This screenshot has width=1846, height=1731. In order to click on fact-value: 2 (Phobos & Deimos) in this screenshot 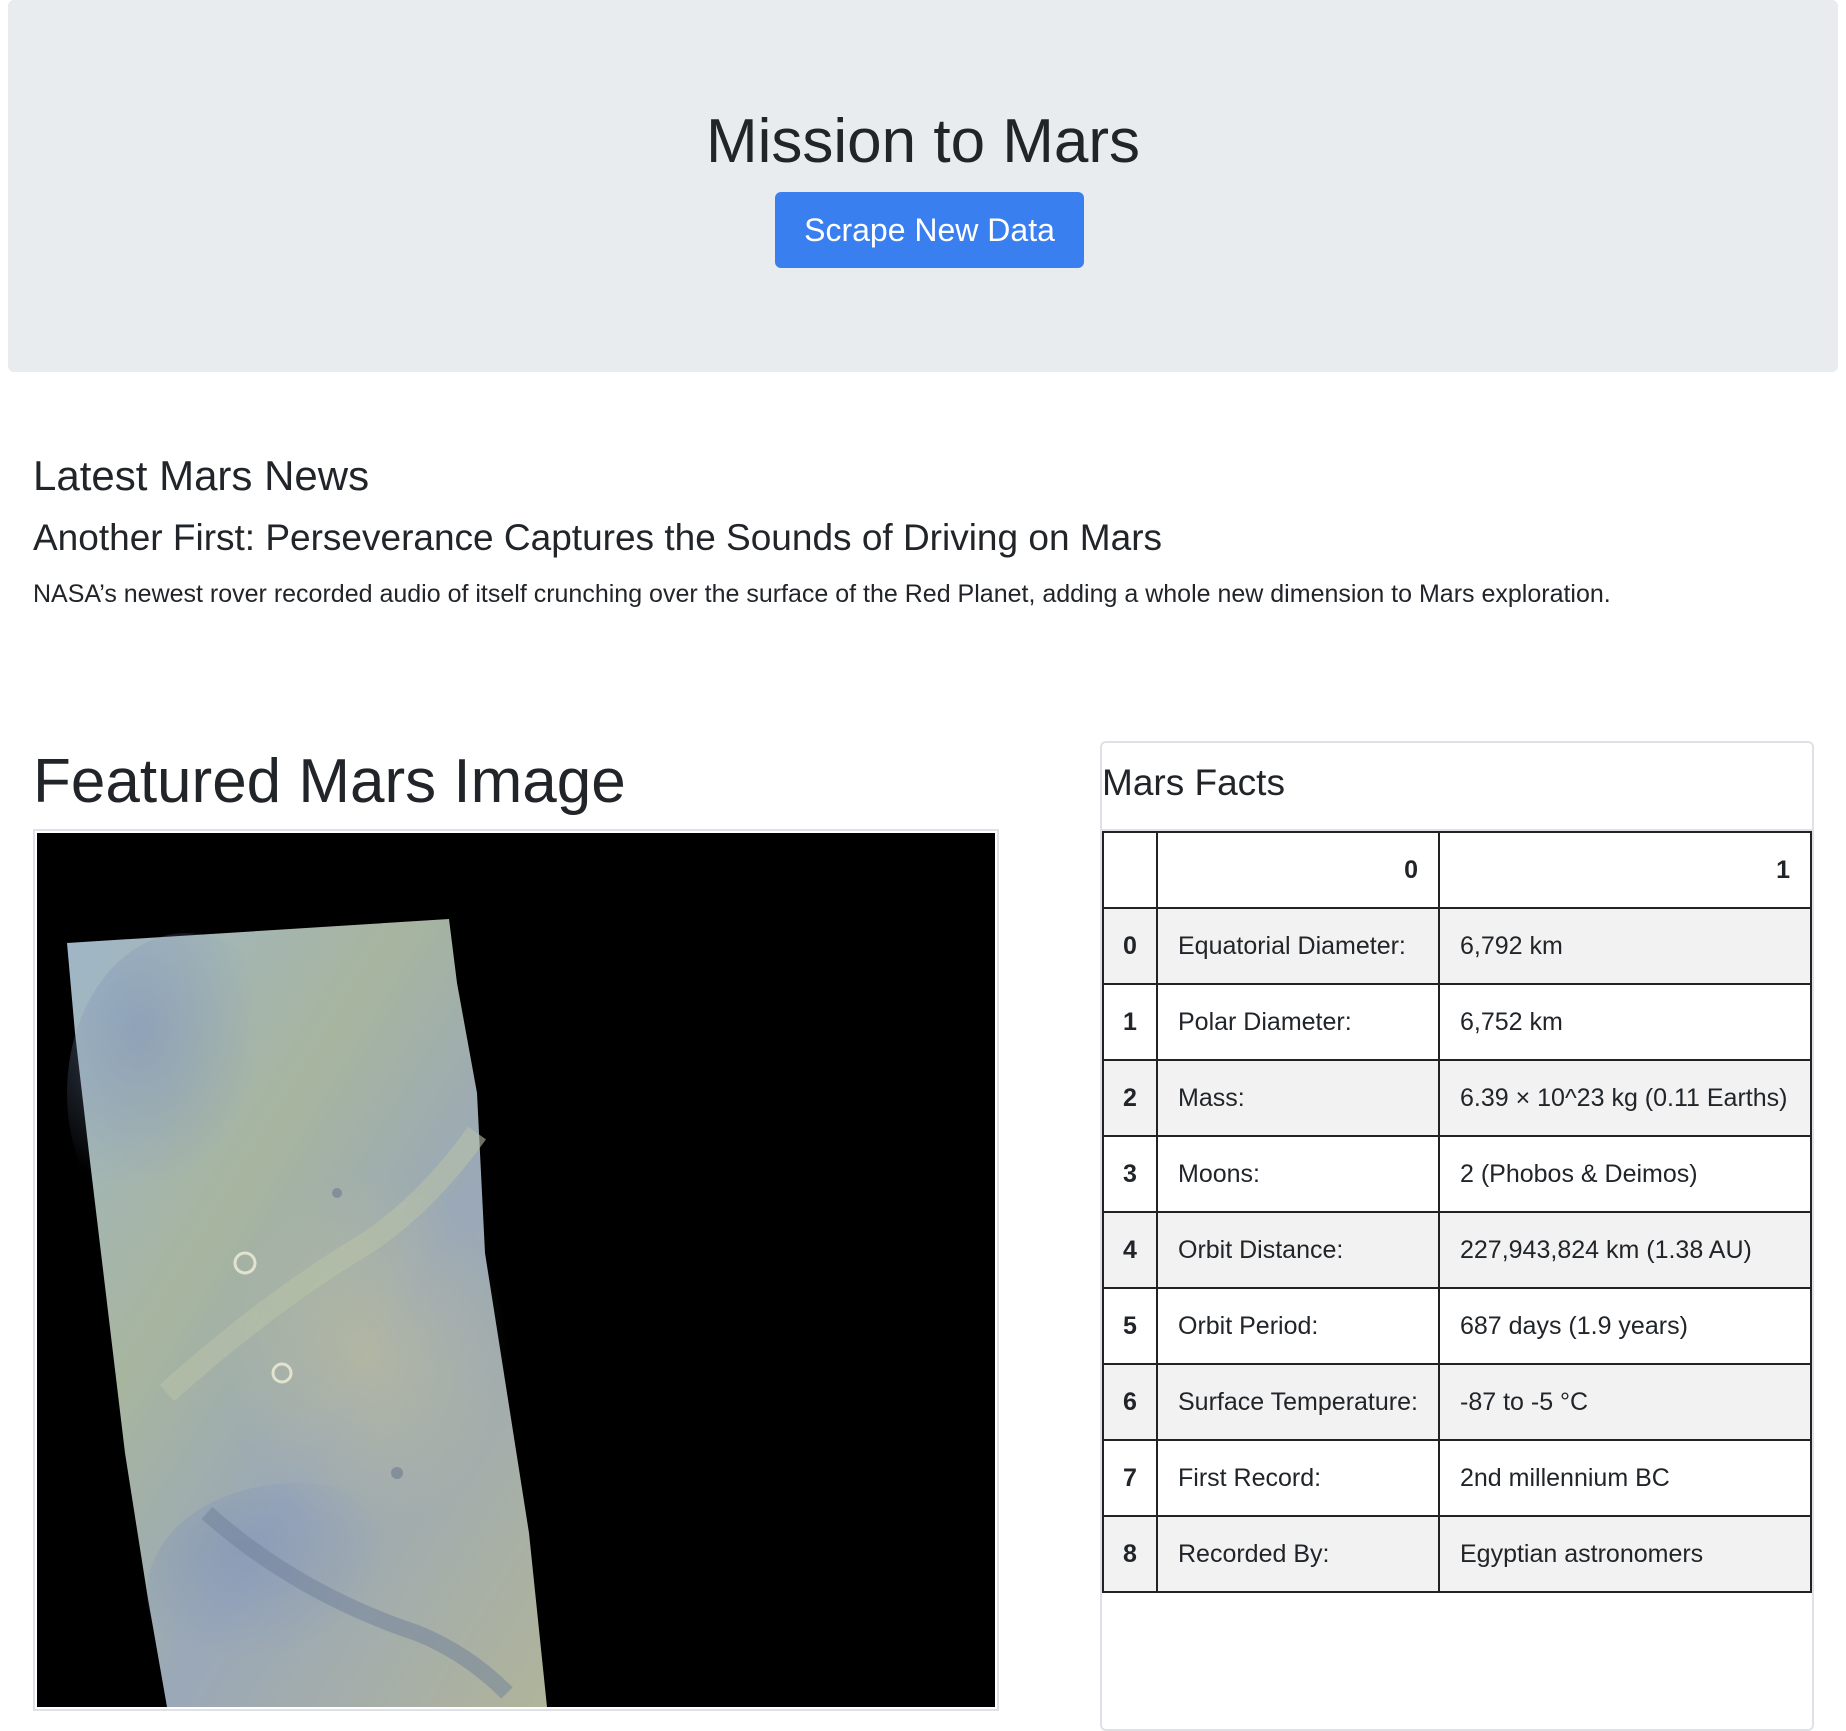, I will do `click(1625, 1174)`.